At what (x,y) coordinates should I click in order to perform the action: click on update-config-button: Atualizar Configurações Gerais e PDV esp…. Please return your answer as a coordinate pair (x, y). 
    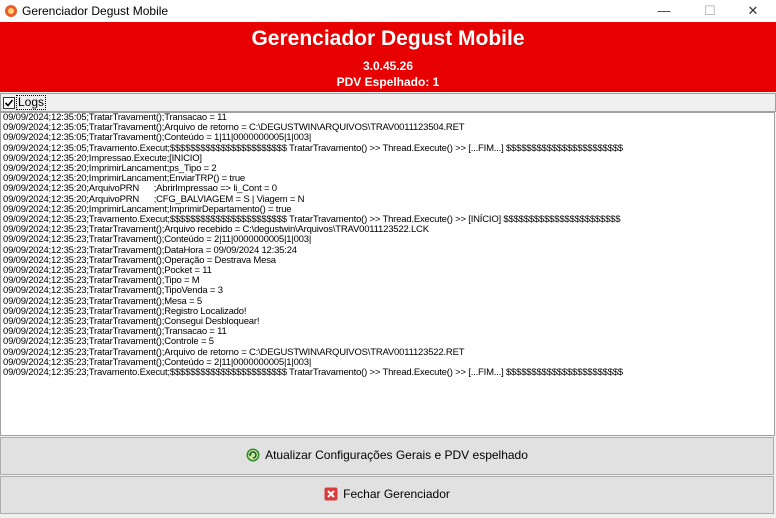
    Looking at the image, I should click on (387, 456).